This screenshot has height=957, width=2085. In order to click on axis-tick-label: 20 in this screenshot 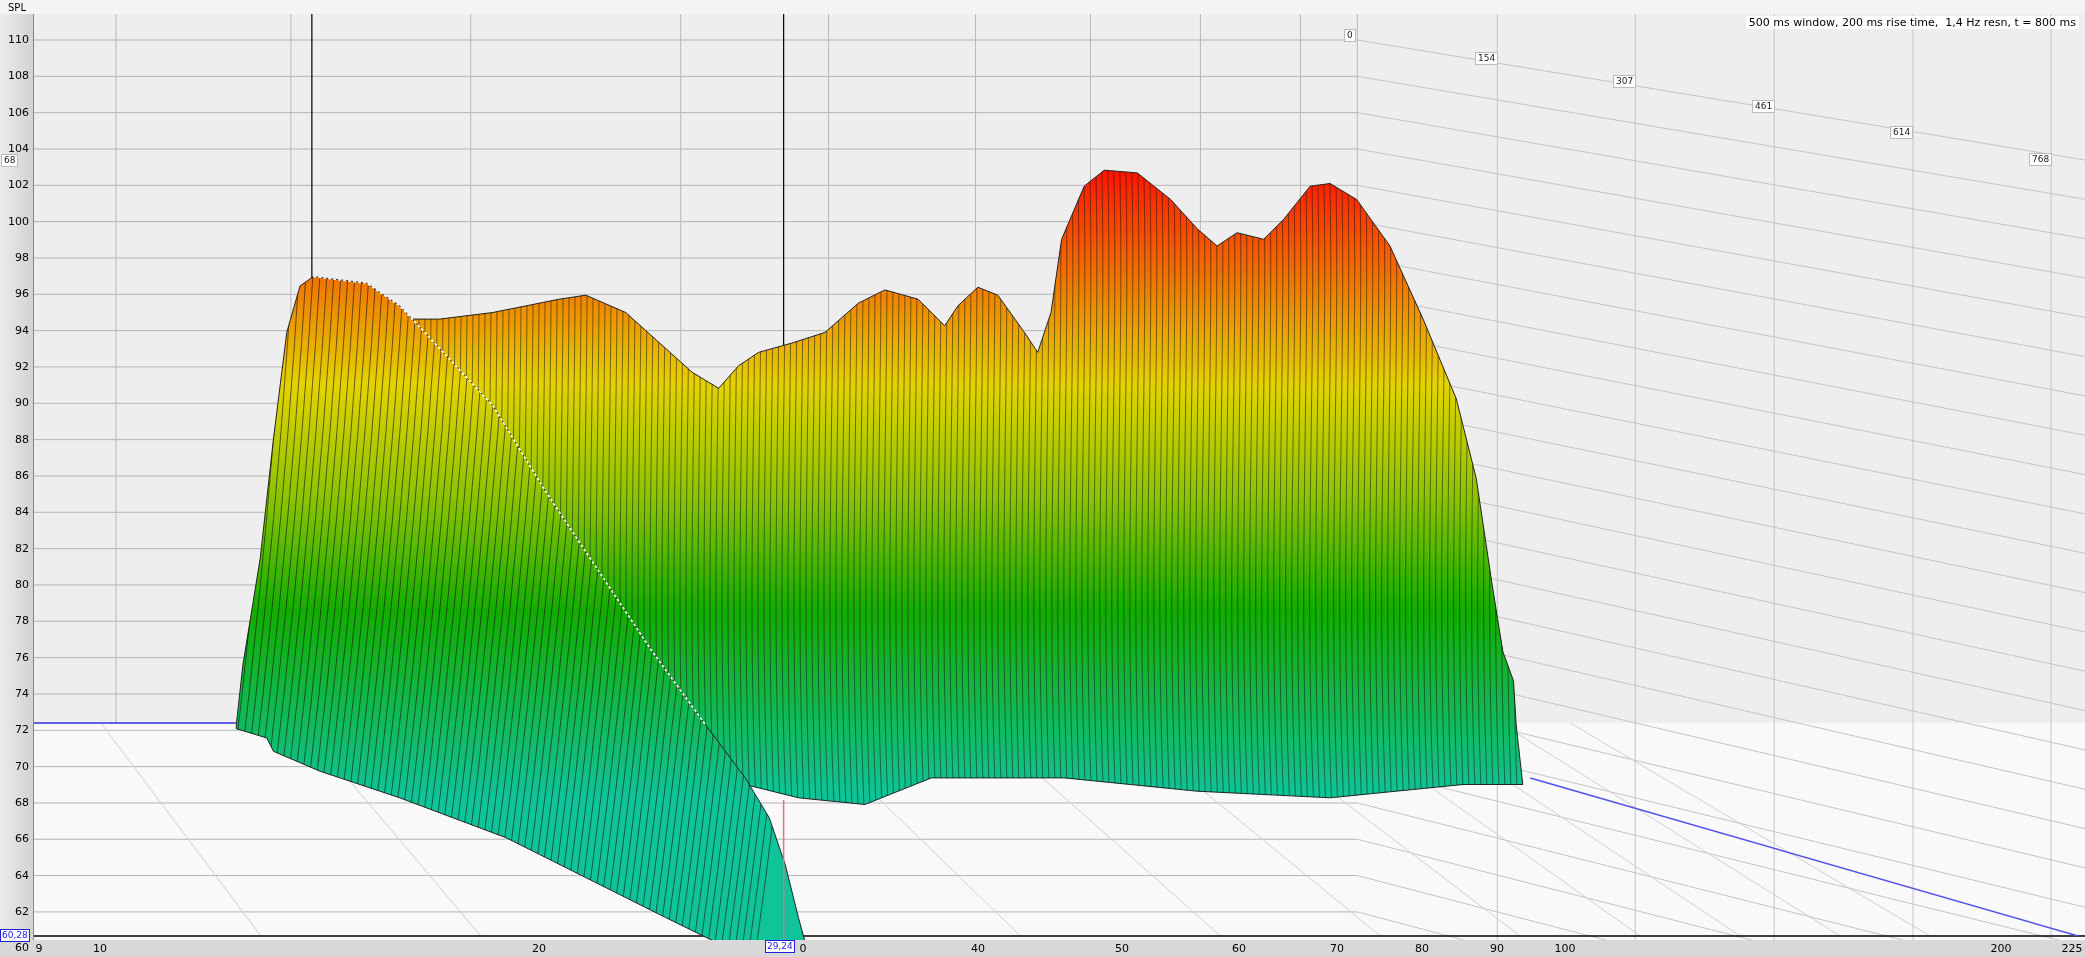, I will do `click(539, 949)`.